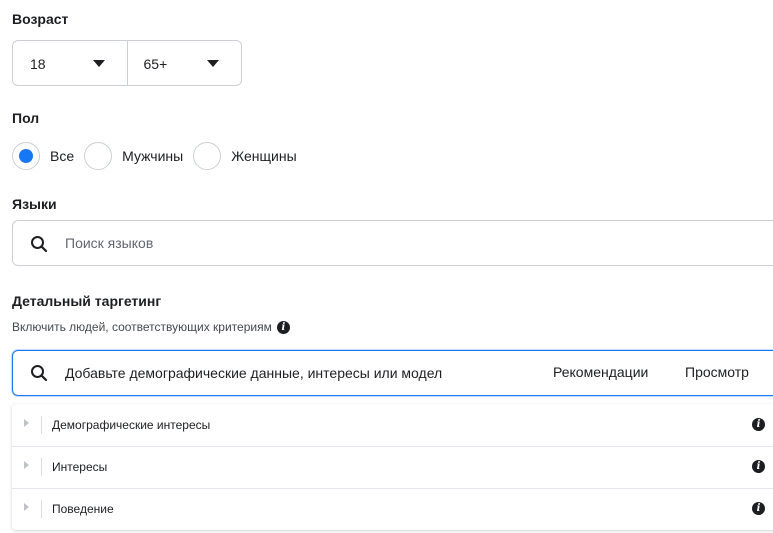  Describe the element at coordinates (98, 156) in the screenshot. I see `radio-men` at that location.